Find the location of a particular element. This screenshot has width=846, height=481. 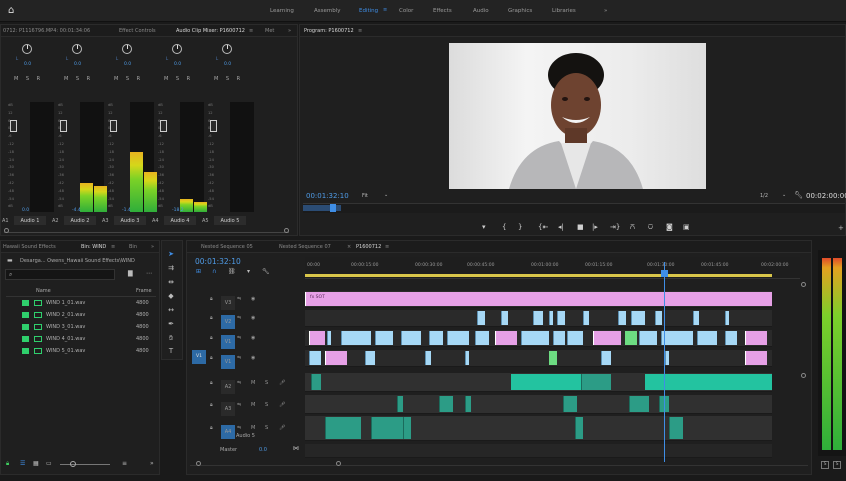

col-name: Name is located at coordinates (43, 291).